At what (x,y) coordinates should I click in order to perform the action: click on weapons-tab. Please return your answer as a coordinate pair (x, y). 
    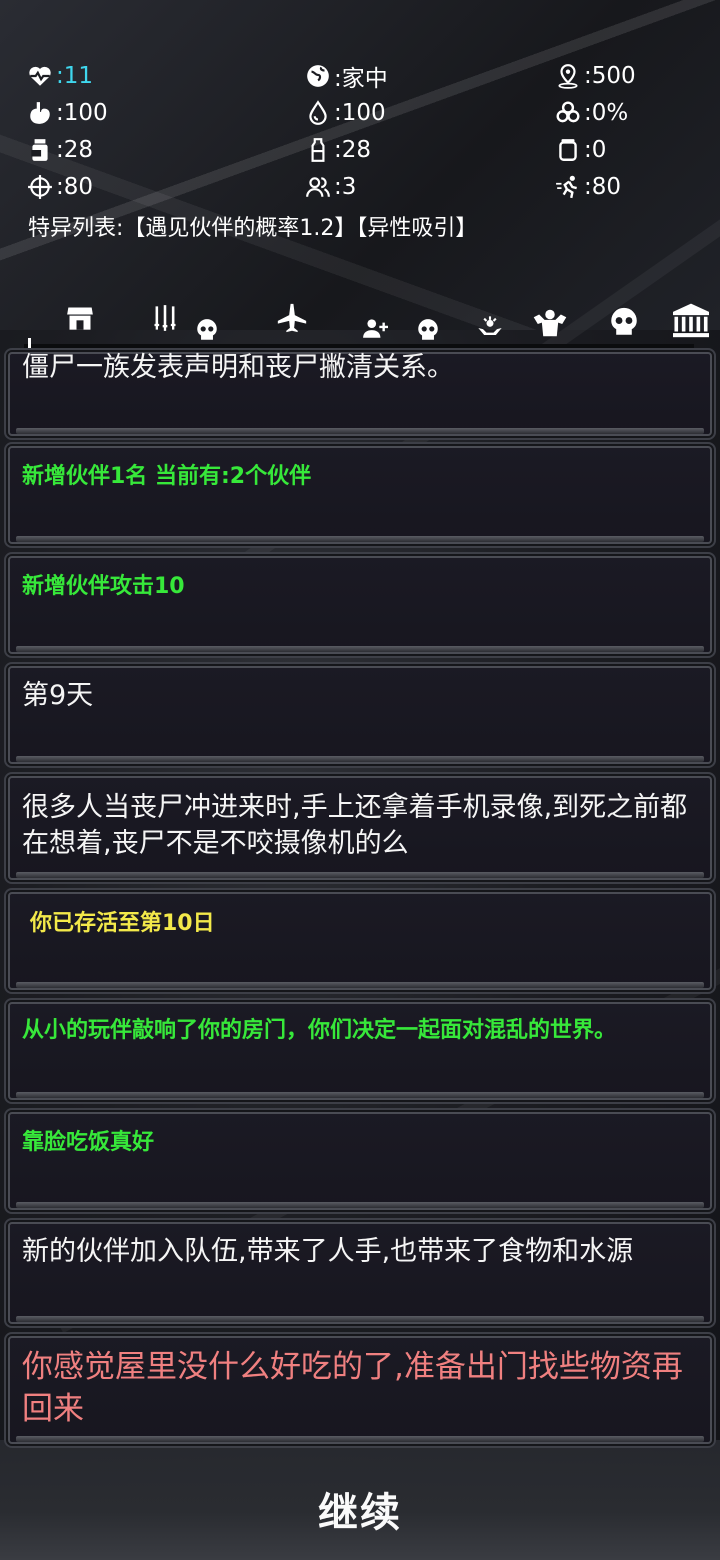
    Looking at the image, I should click on (165, 318).